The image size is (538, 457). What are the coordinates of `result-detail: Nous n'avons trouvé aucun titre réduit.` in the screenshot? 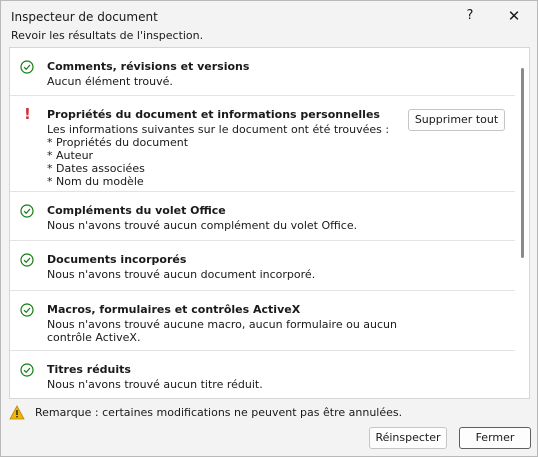 It's located at (155, 384).